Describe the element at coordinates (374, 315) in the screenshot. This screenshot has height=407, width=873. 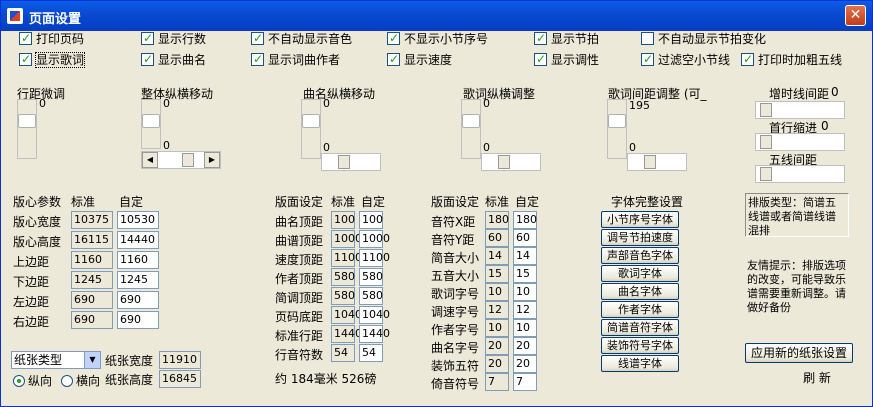
I see `table-custom-field: 1040` at that location.